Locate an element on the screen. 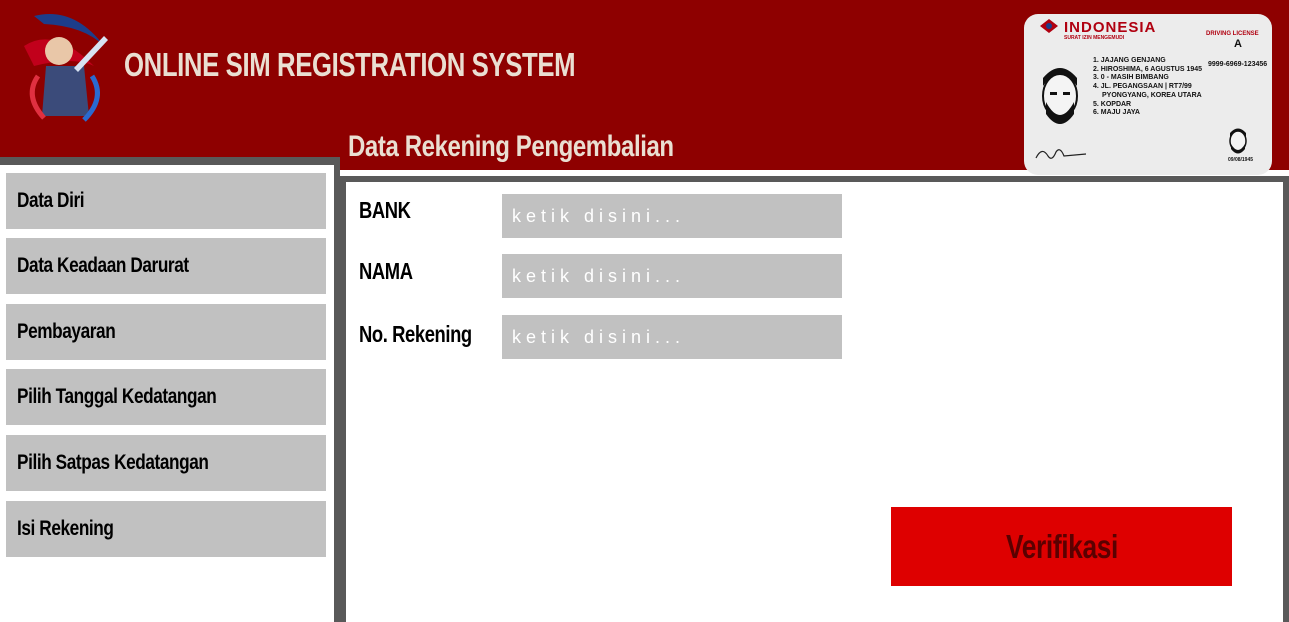 The height and width of the screenshot is (622, 1289). verify-button-label: Verifikasi is located at coordinates (1061, 546).